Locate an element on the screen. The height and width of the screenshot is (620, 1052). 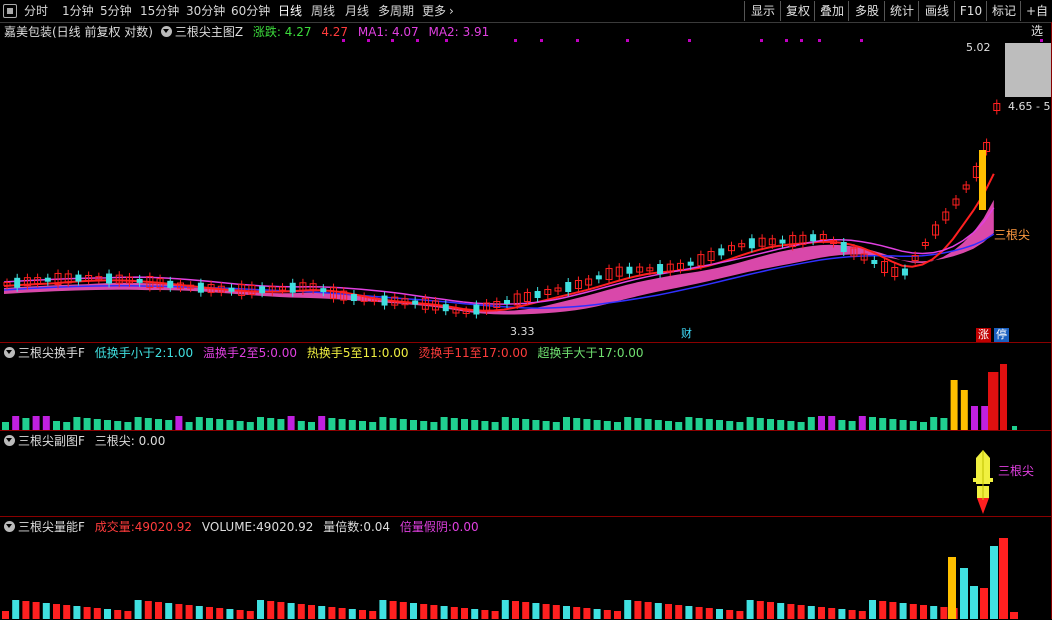
tab-5min: 5分钟 is located at coordinates (116, 11).